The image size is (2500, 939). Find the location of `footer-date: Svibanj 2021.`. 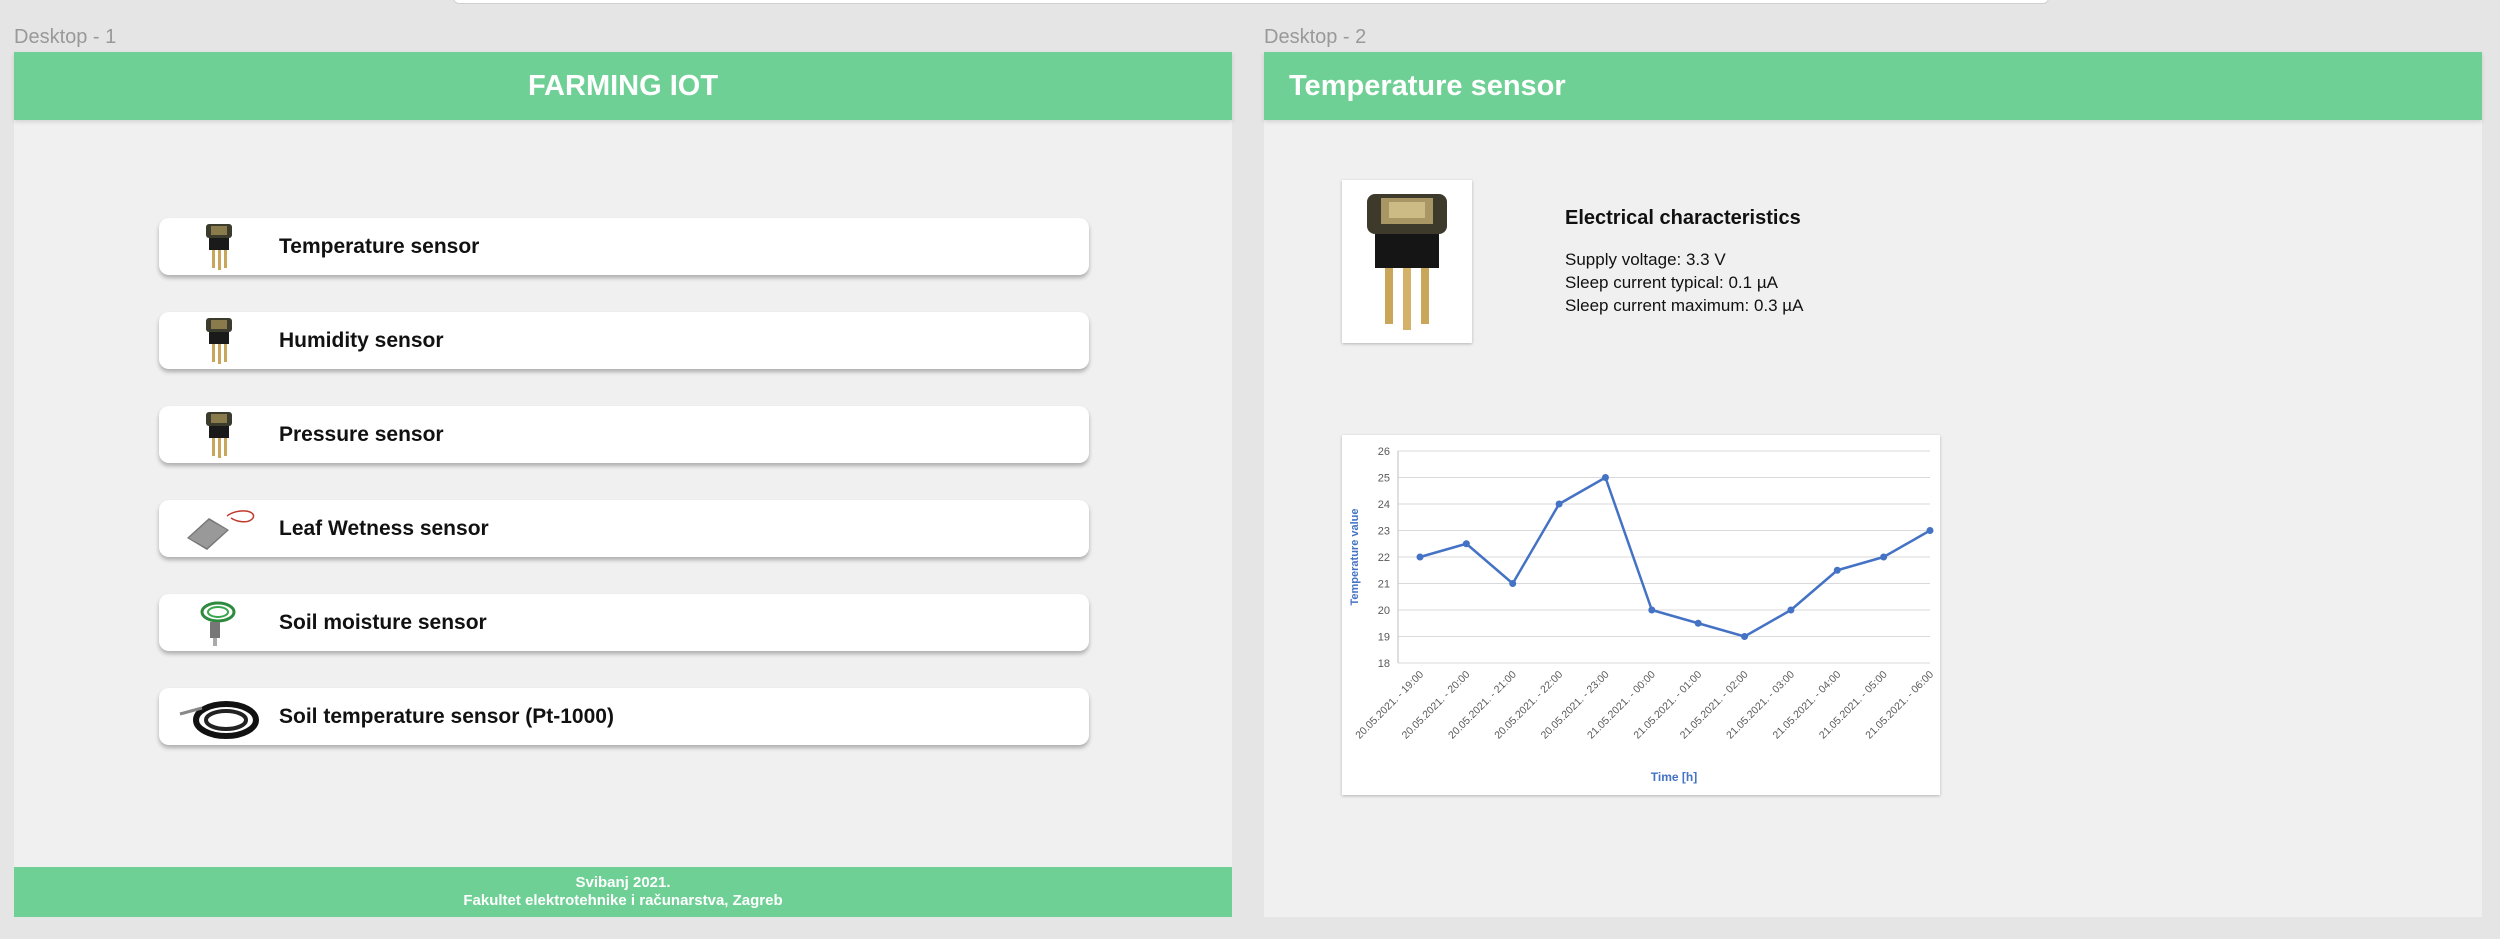

footer-date: Svibanj 2021. is located at coordinates (623, 882).